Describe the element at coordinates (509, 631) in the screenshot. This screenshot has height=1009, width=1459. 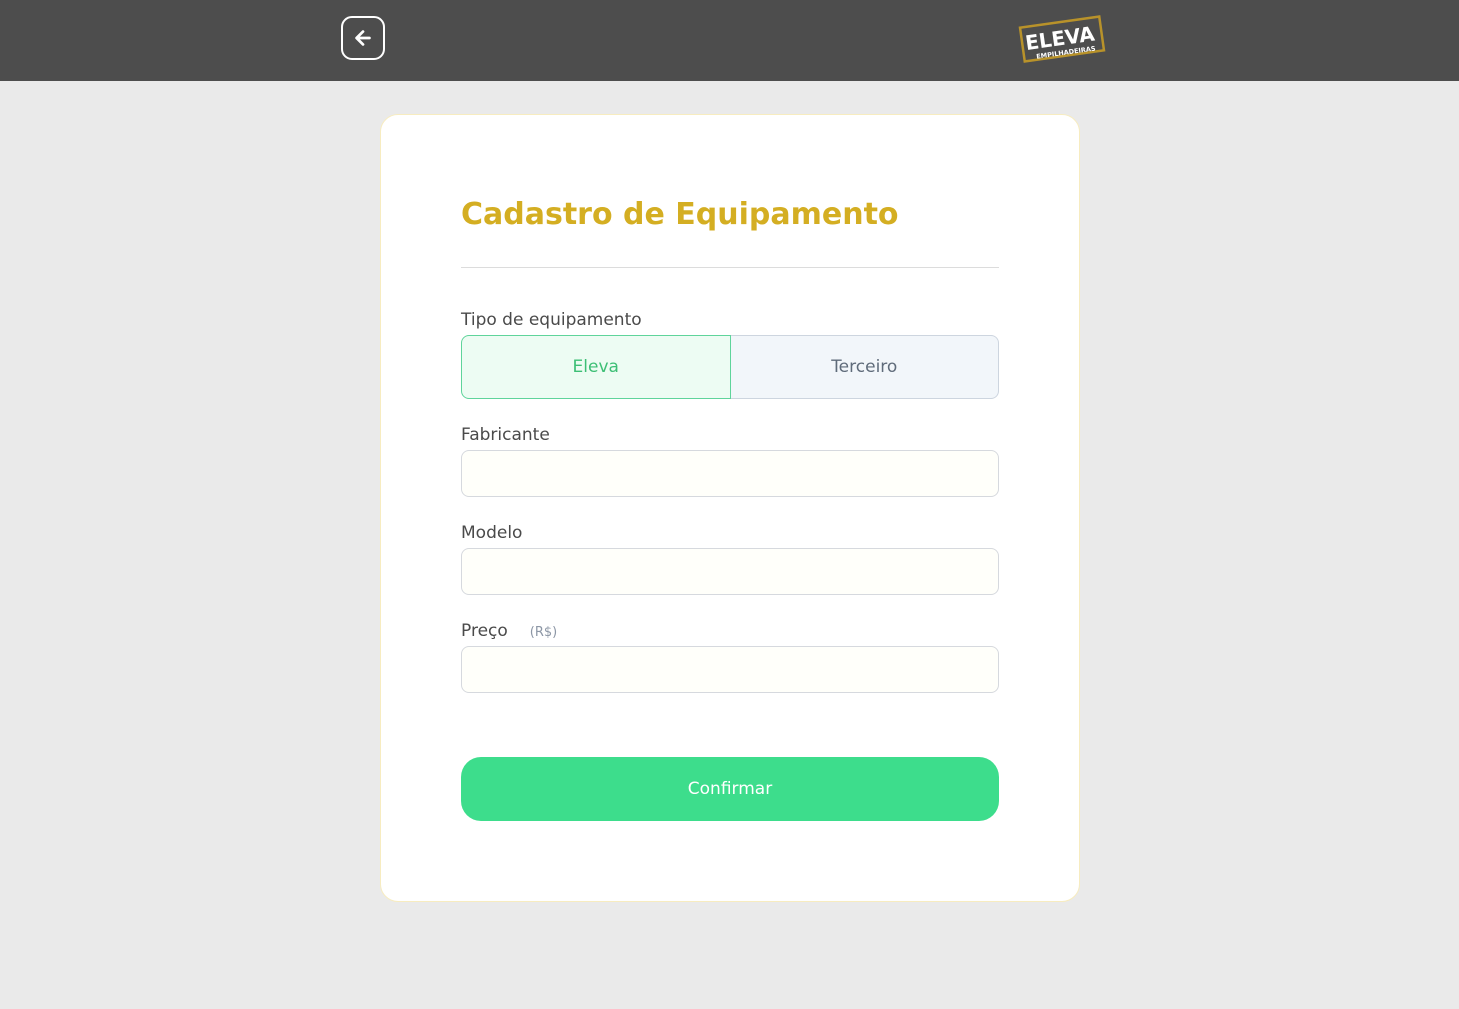
I see `preco-label-row: Preço (R$)` at that location.